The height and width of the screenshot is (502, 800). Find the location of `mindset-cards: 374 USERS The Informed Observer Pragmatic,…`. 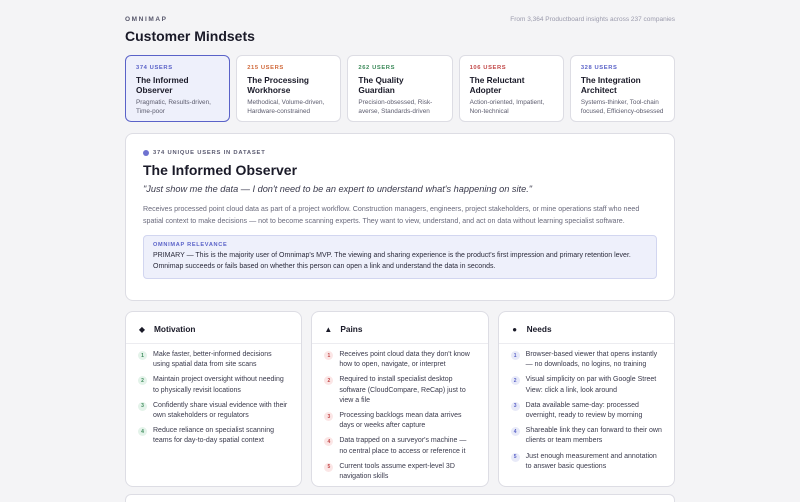

mindset-cards: 374 USERS The Informed Observer Pragmatic,… is located at coordinates (400, 88).